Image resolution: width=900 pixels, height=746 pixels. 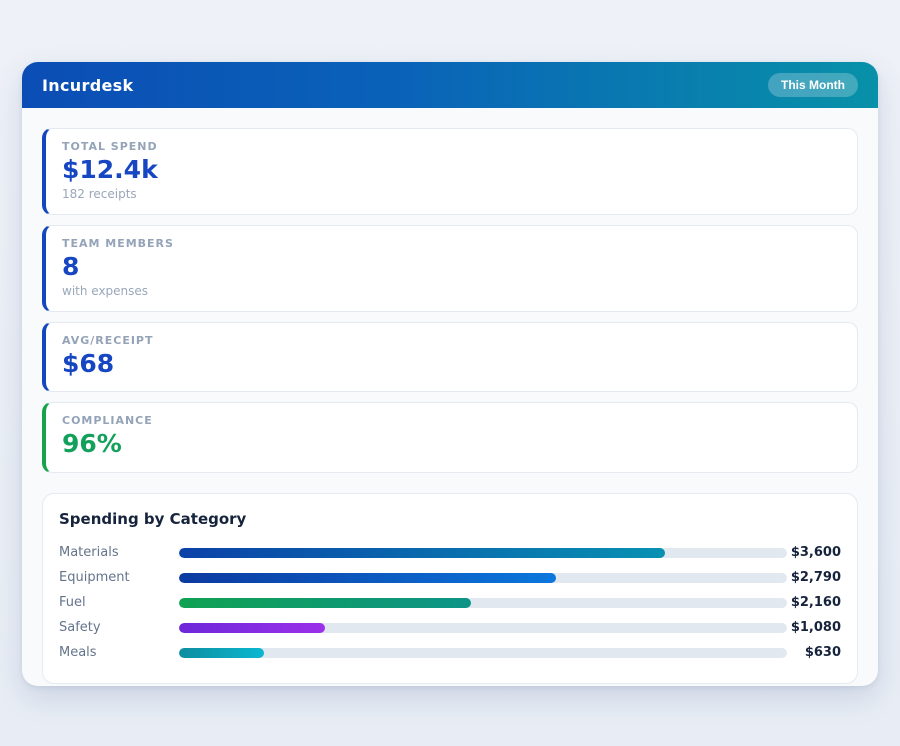 What do you see at coordinates (325, 602) in the screenshot?
I see `bar-fuel` at bounding box center [325, 602].